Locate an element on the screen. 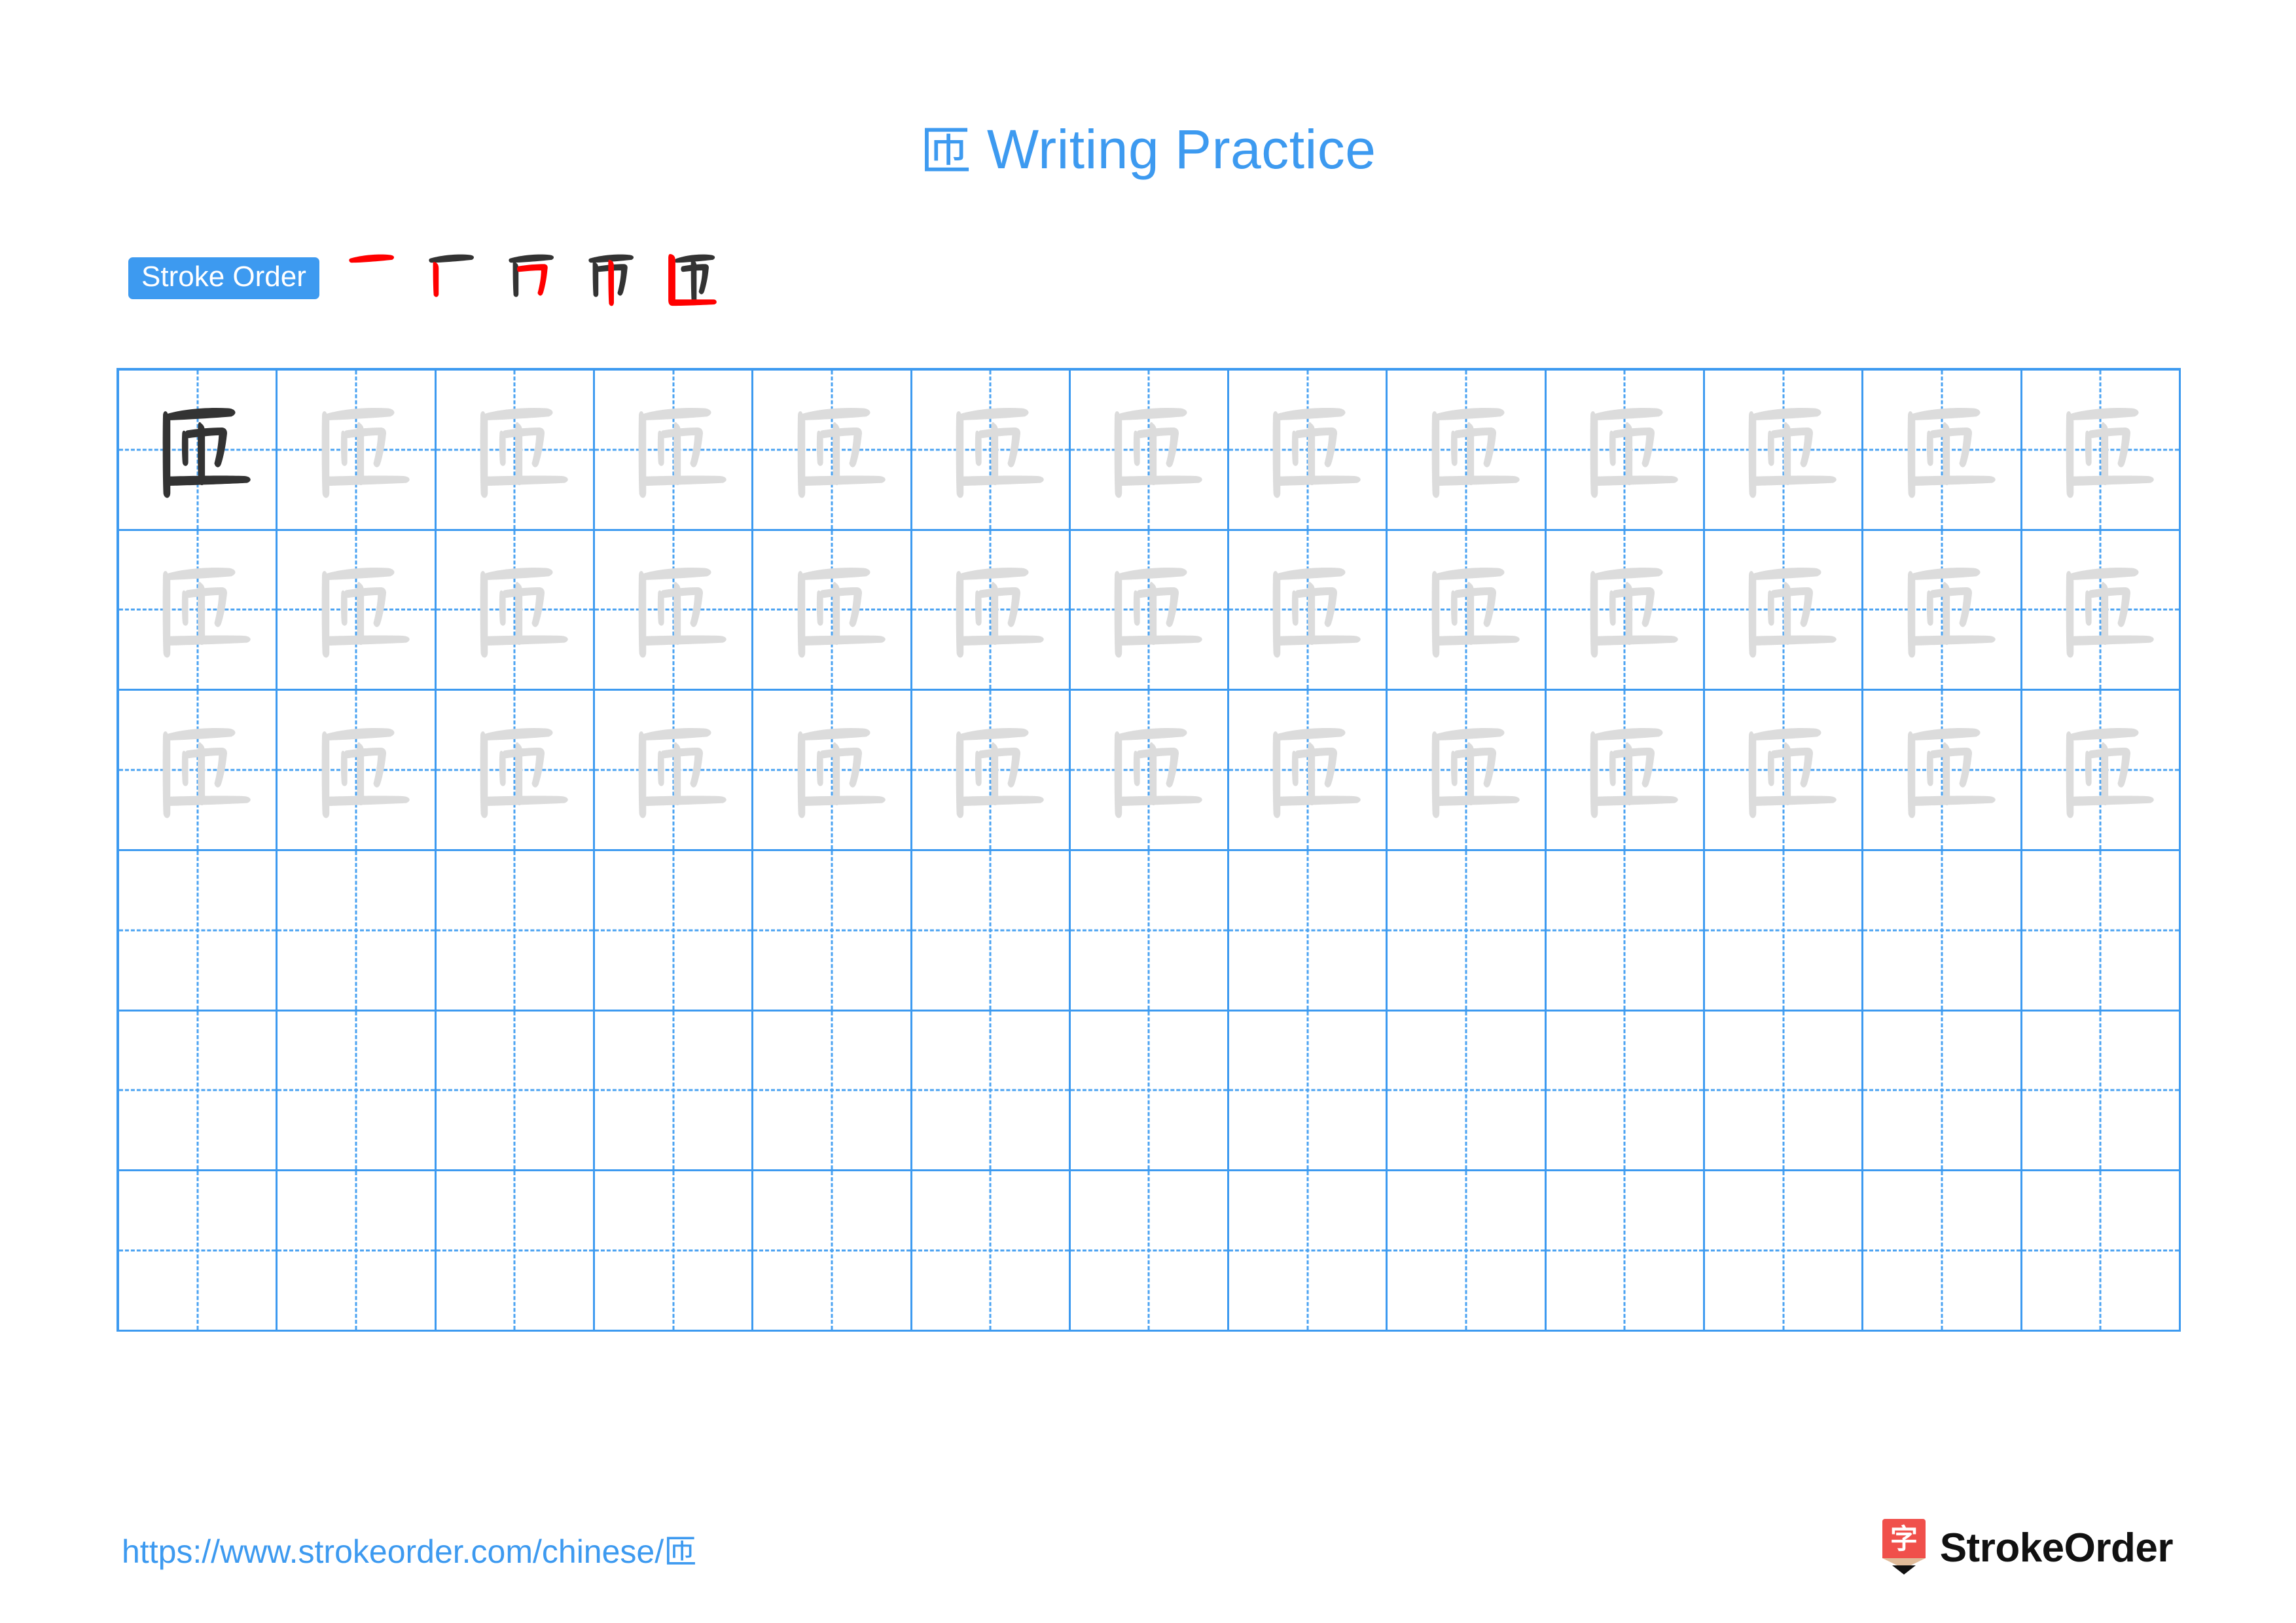 The height and width of the screenshot is (1623, 2296). practice-cell-r3-c8 is located at coordinates (1308, 771).